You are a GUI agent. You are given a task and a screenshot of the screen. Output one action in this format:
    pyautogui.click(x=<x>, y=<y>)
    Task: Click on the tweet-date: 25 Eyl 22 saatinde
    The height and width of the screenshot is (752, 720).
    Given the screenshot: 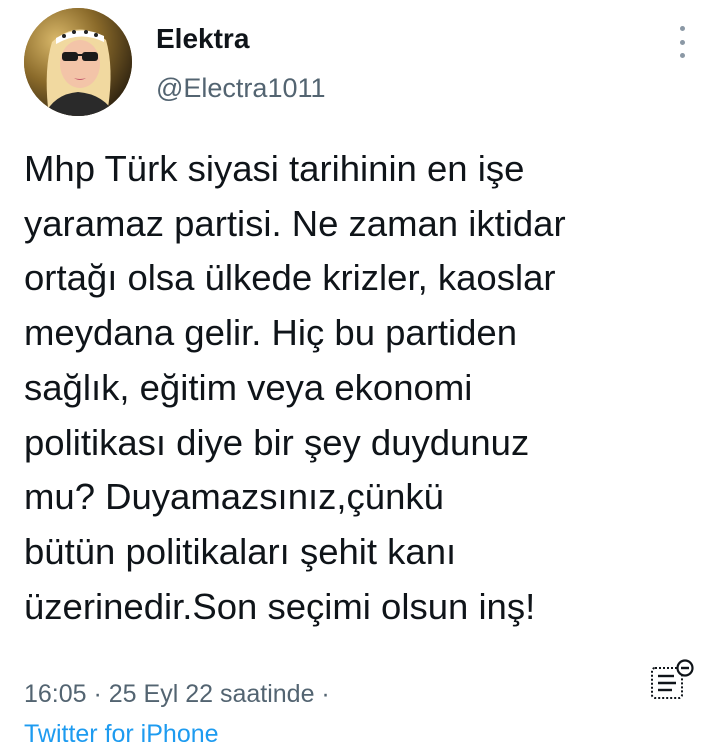 What is the action you would take?
    pyautogui.click(x=212, y=694)
    